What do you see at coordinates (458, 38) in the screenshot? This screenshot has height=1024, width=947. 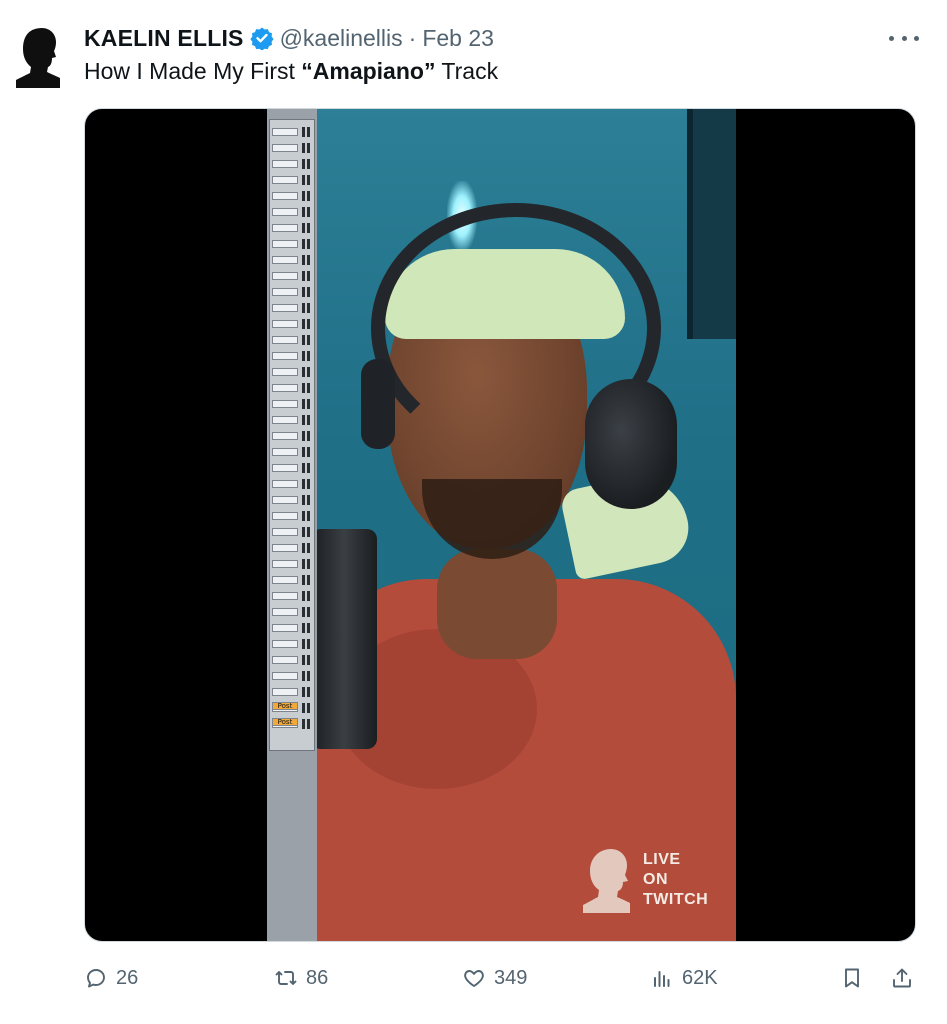 I see `tweet-date: Feb 23` at bounding box center [458, 38].